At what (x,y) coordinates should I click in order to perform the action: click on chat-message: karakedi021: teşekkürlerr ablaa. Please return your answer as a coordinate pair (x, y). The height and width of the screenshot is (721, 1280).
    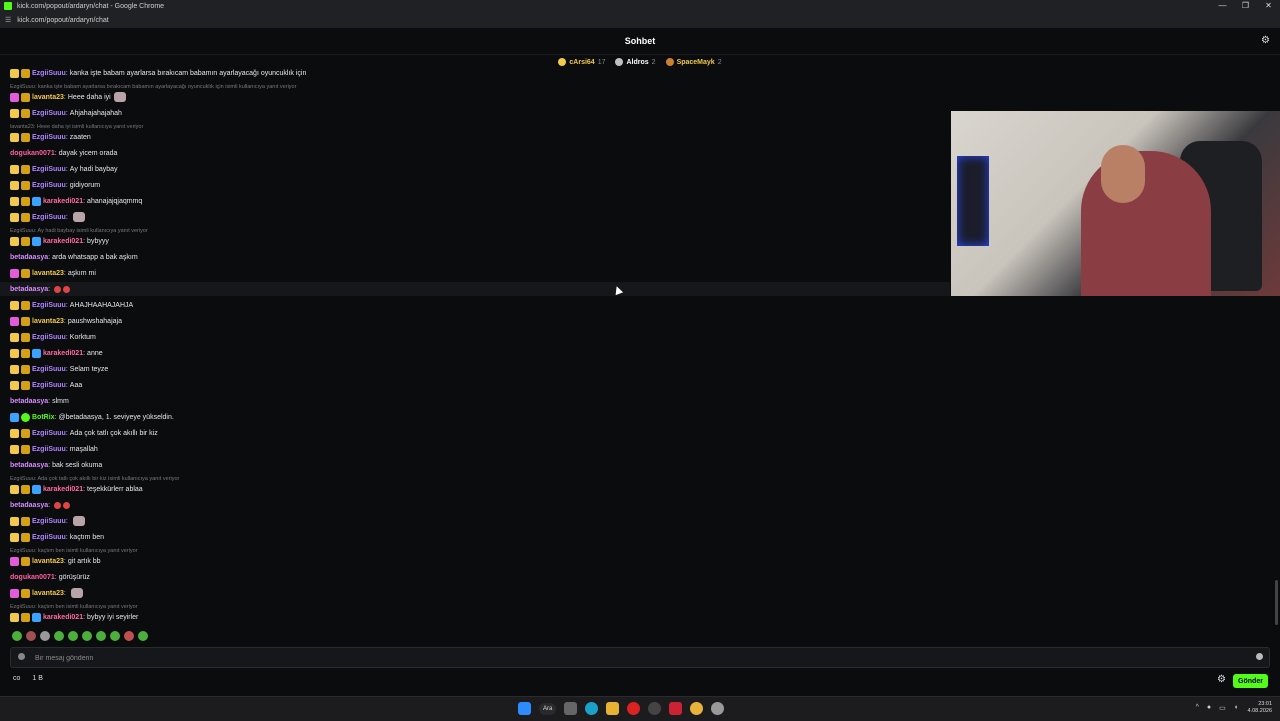
    Looking at the image, I should click on (76, 489).